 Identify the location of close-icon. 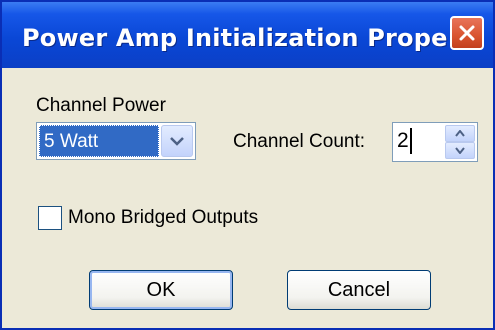
(467, 33).